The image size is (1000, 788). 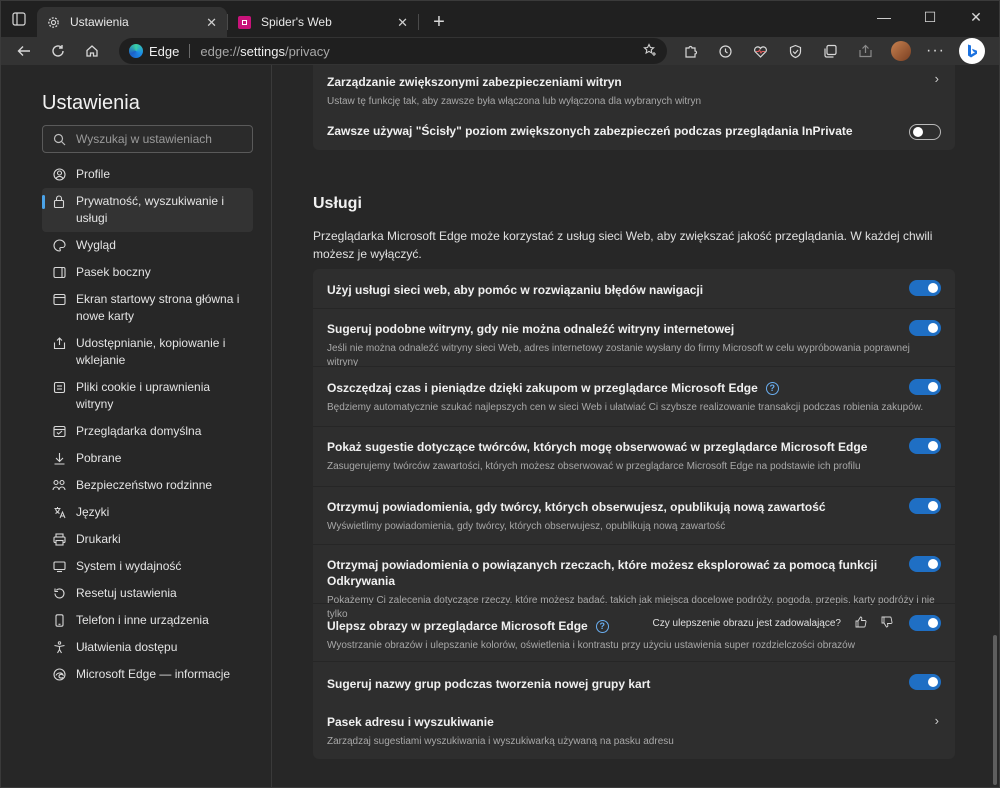 I want to click on health-button, so click(x=760, y=51).